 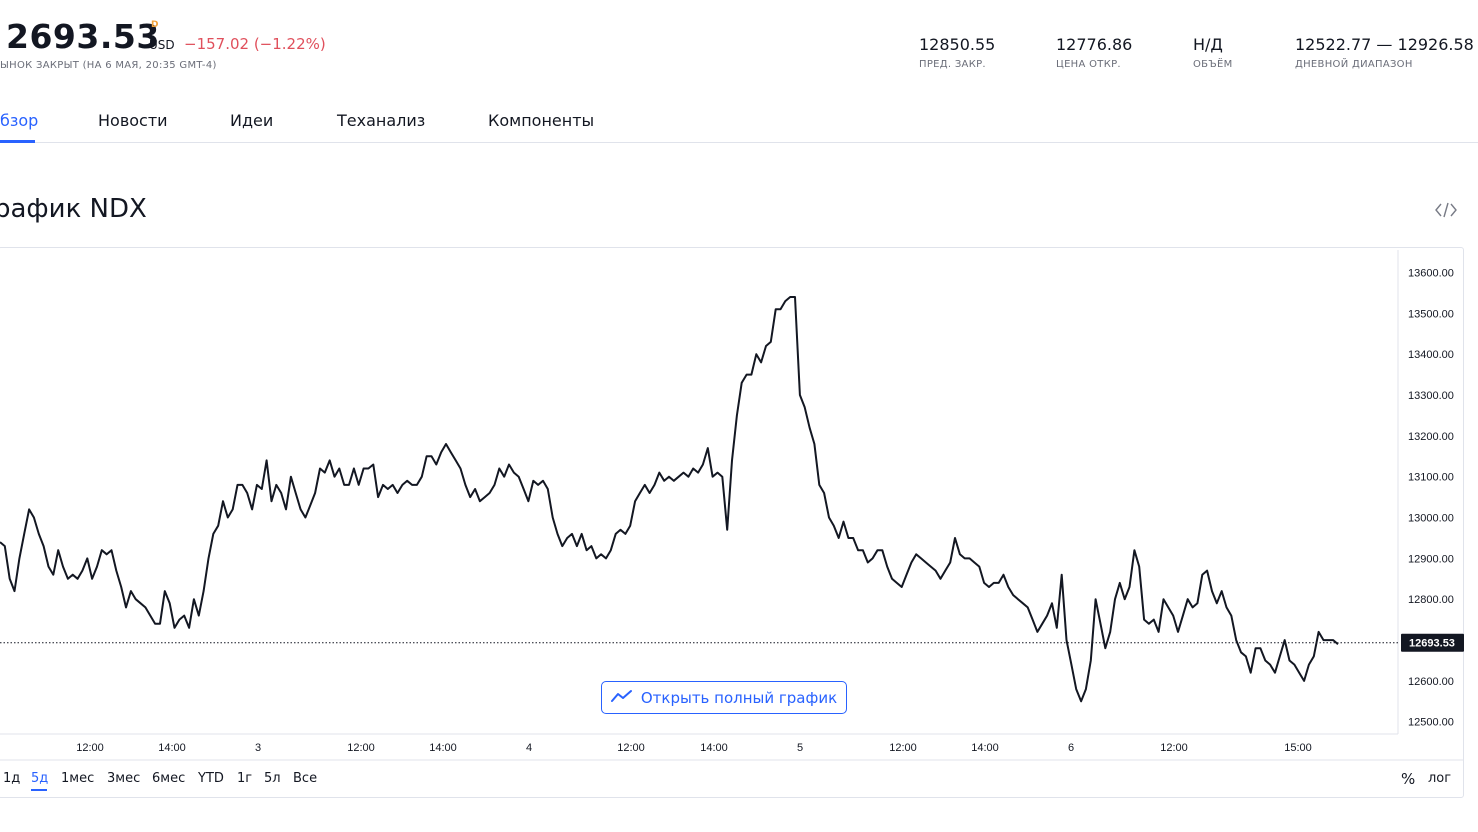 I want to click on log-scale-toggle: лог, so click(x=1439, y=778).